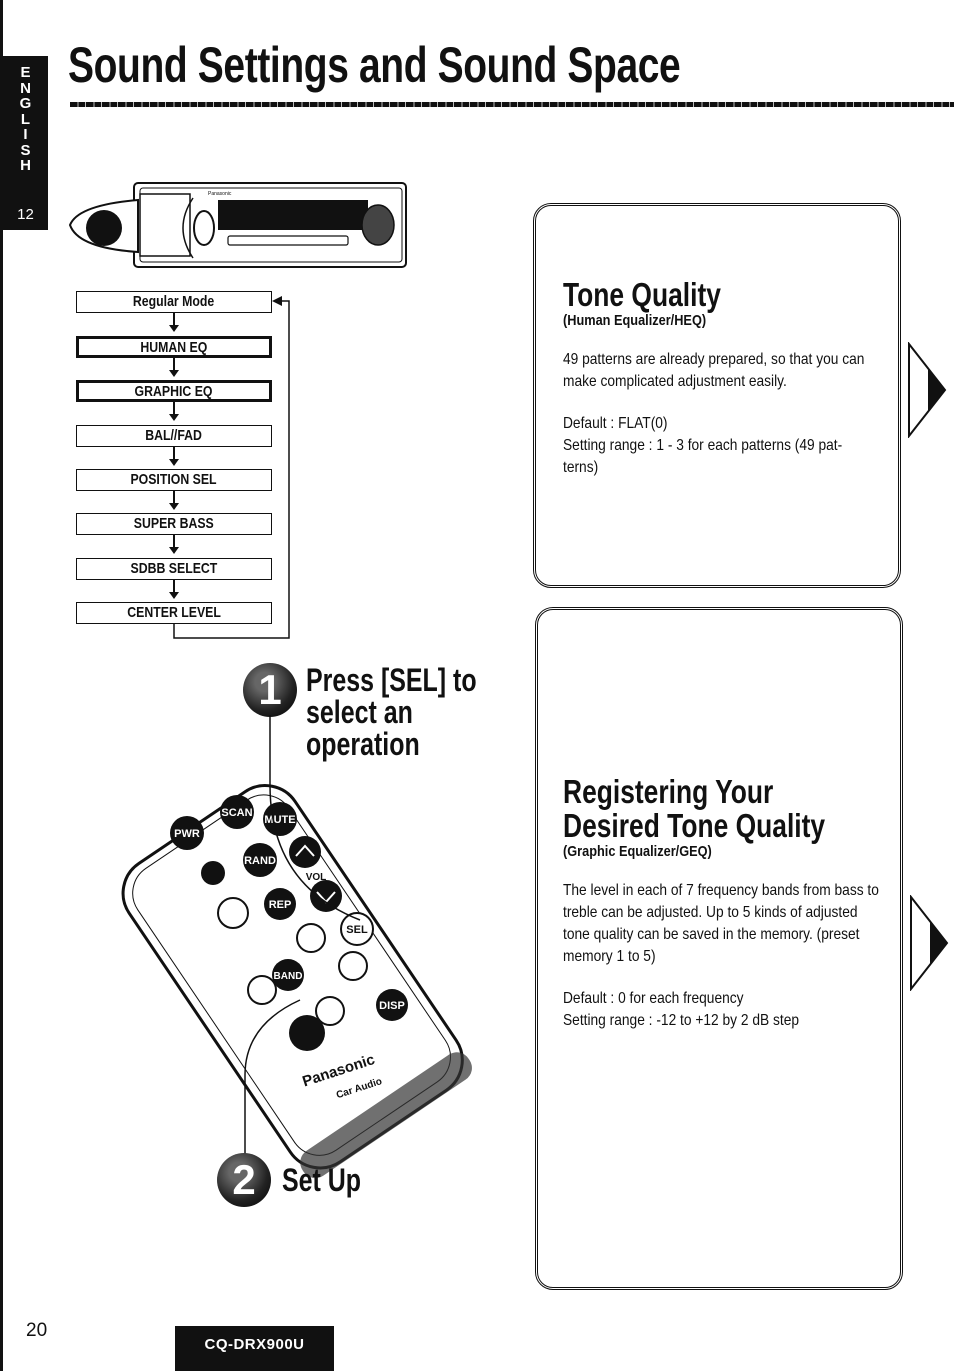 Image resolution: width=954 pixels, height=1371 pixels. What do you see at coordinates (357, 930) in the screenshot?
I see `svg-text: SEL` at bounding box center [357, 930].